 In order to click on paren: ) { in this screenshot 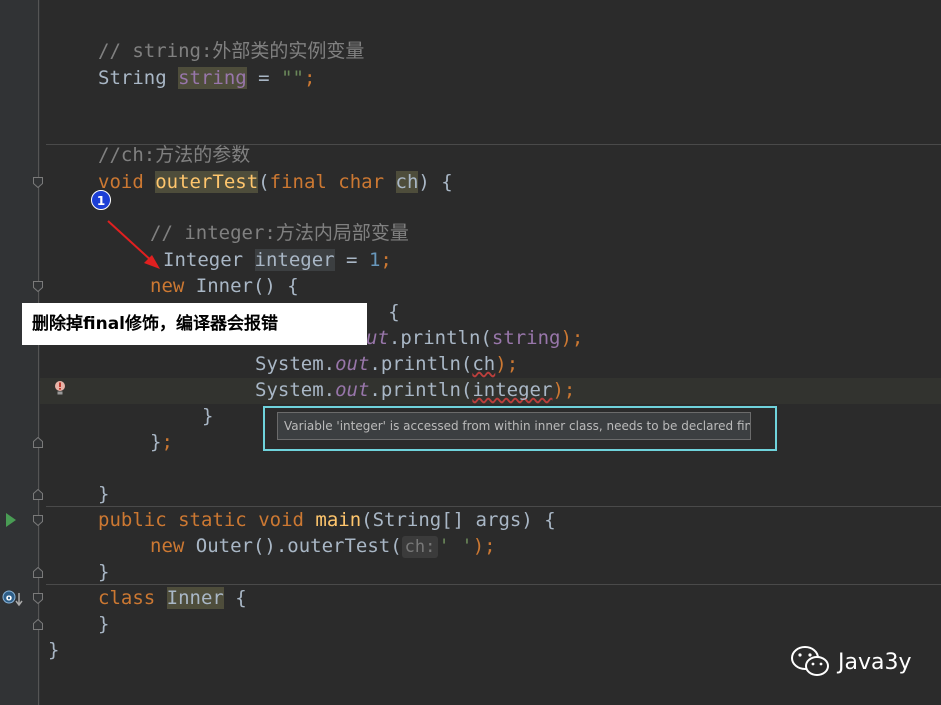, I will do `click(435, 182)`.